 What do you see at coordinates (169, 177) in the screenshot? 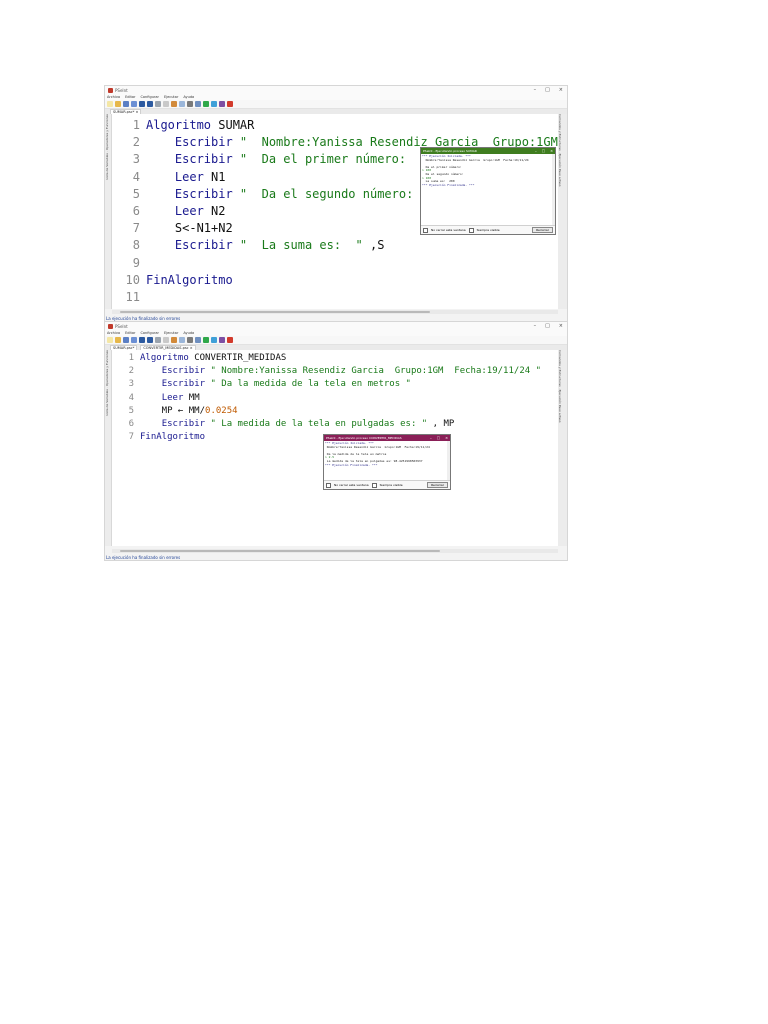
I see `code-line: 4 Leer N1` at bounding box center [169, 177].